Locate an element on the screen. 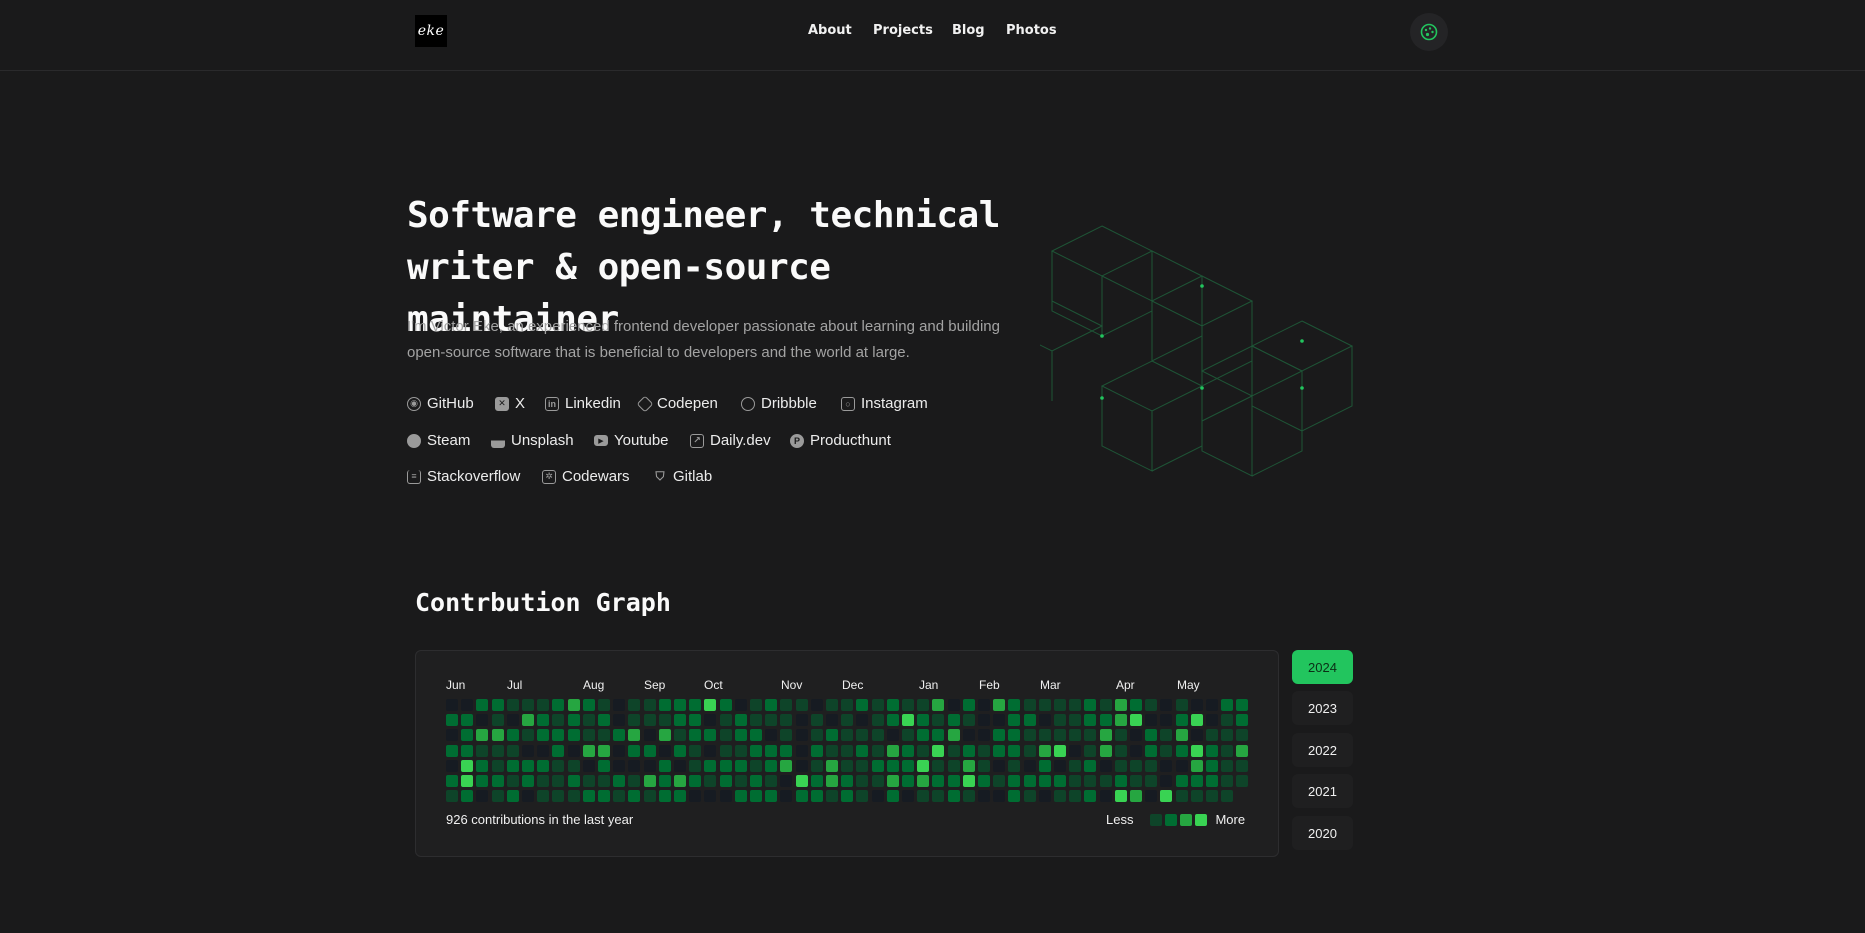 The image size is (1865, 933). social-link-unsplash: Unsplash is located at coordinates (532, 440).